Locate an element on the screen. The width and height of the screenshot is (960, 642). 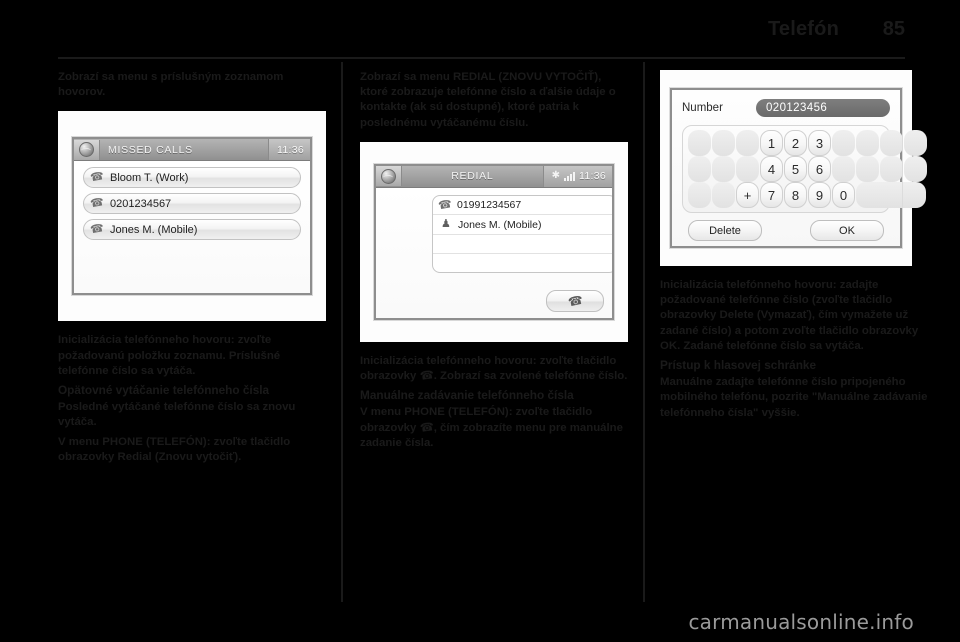
redial-contact-card: ☎ 01991234567 ♟ Jones M. (Mobile) is located at coordinates (522, 233).